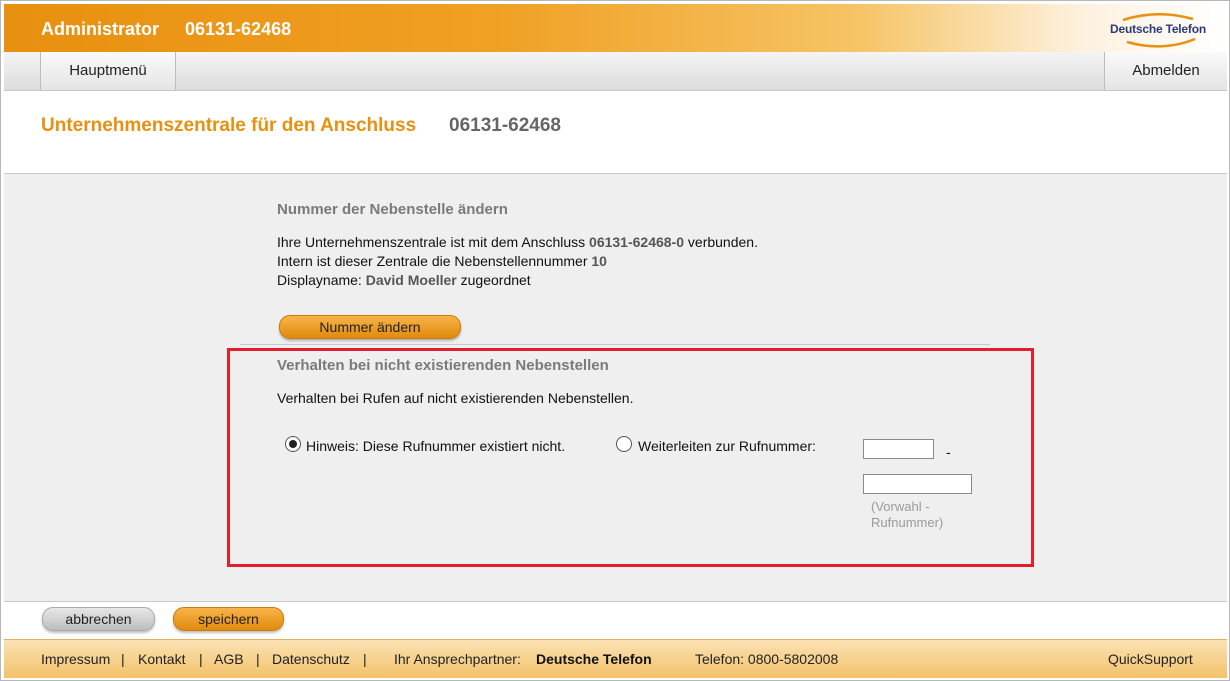 The height and width of the screenshot is (681, 1230). I want to click on notice-radio, so click(293, 444).